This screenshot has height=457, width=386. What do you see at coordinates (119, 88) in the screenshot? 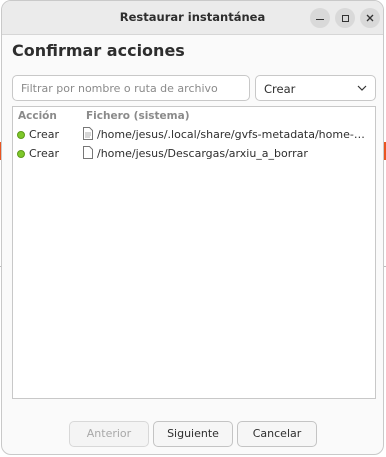
I see `filter-placeholder: Filtrar por nombre o ruta de archivo` at bounding box center [119, 88].